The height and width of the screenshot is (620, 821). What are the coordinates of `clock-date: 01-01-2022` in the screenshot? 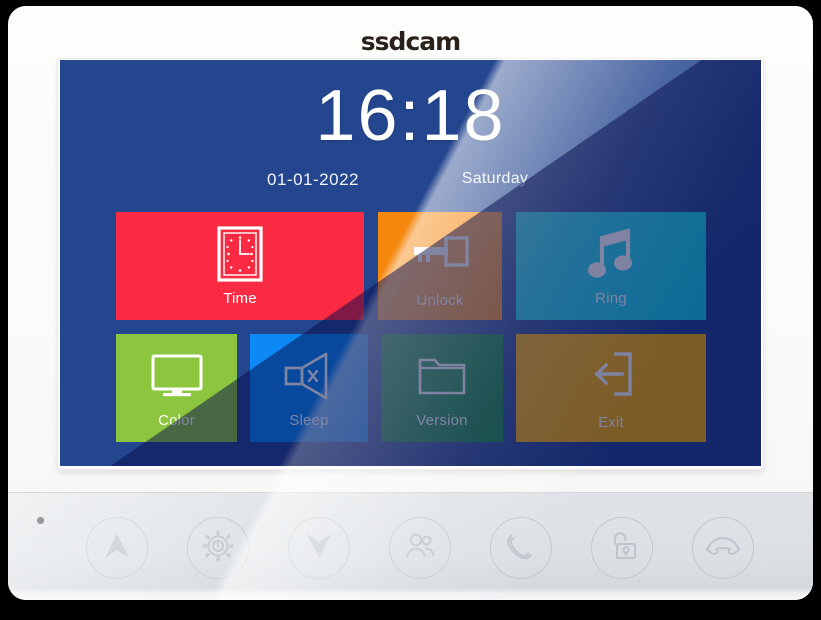 It's located at (313, 179).